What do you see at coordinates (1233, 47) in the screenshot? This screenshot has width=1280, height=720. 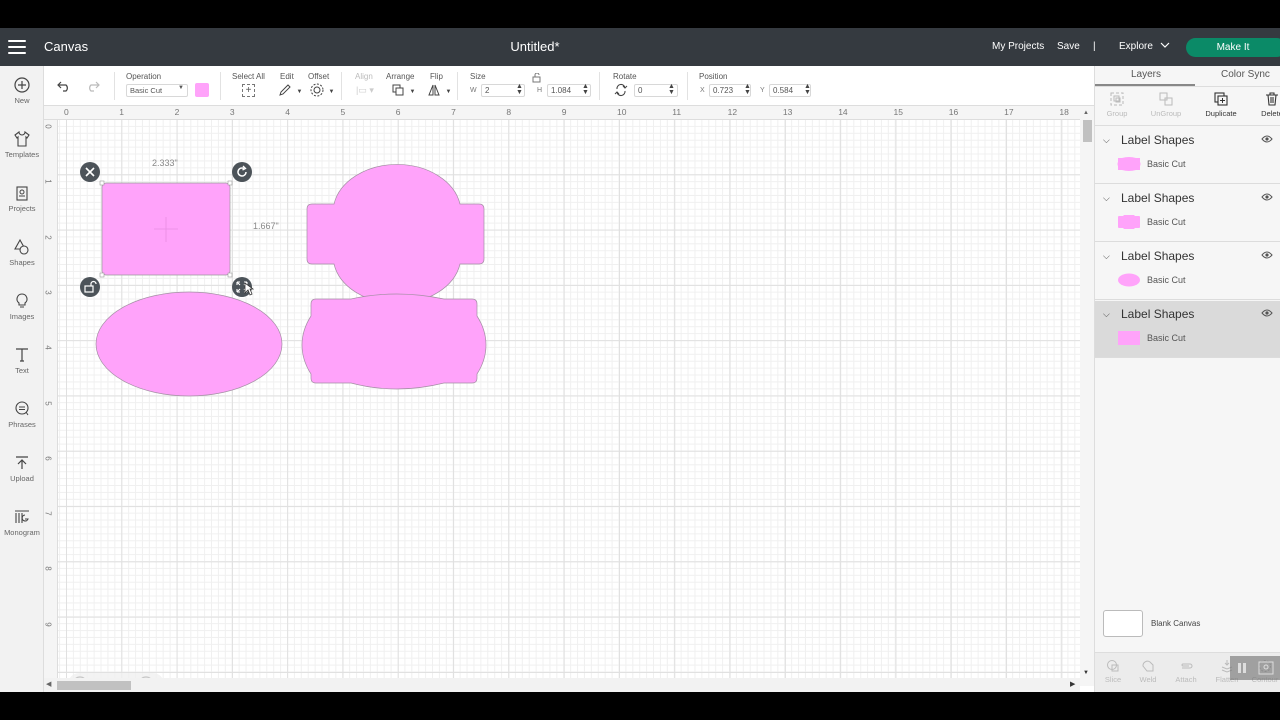 I see `make-it-button: Make It` at bounding box center [1233, 47].